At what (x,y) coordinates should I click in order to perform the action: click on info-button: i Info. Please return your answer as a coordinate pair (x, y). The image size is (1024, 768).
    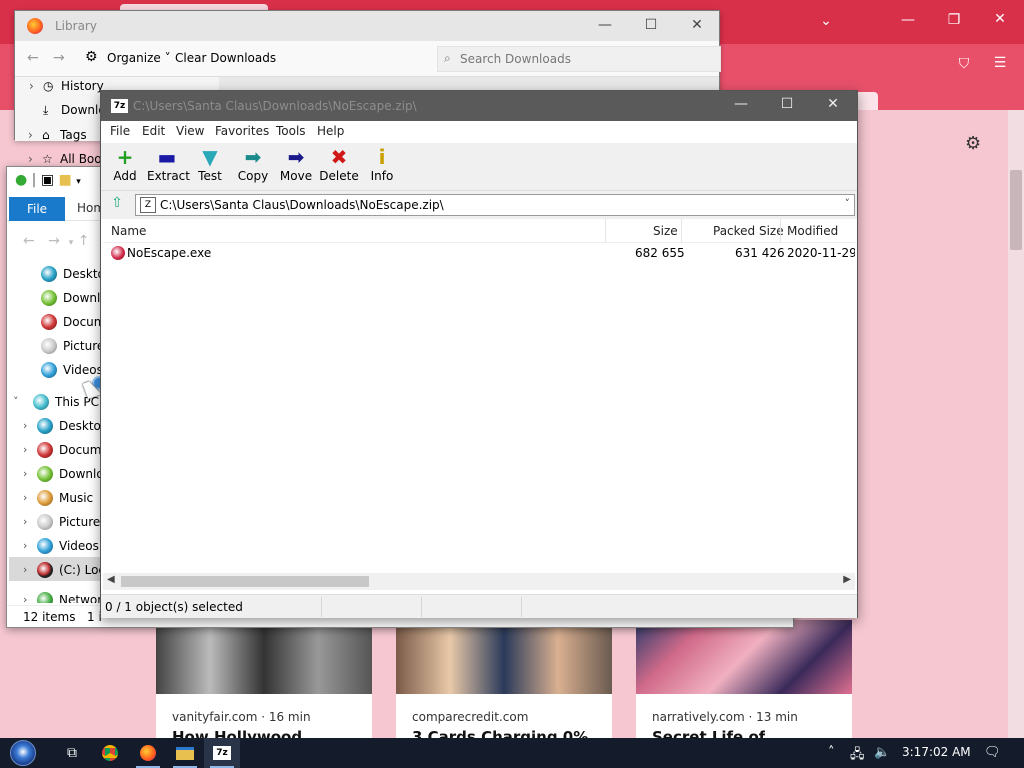
    Looking at the image, I should click on (382, 167).